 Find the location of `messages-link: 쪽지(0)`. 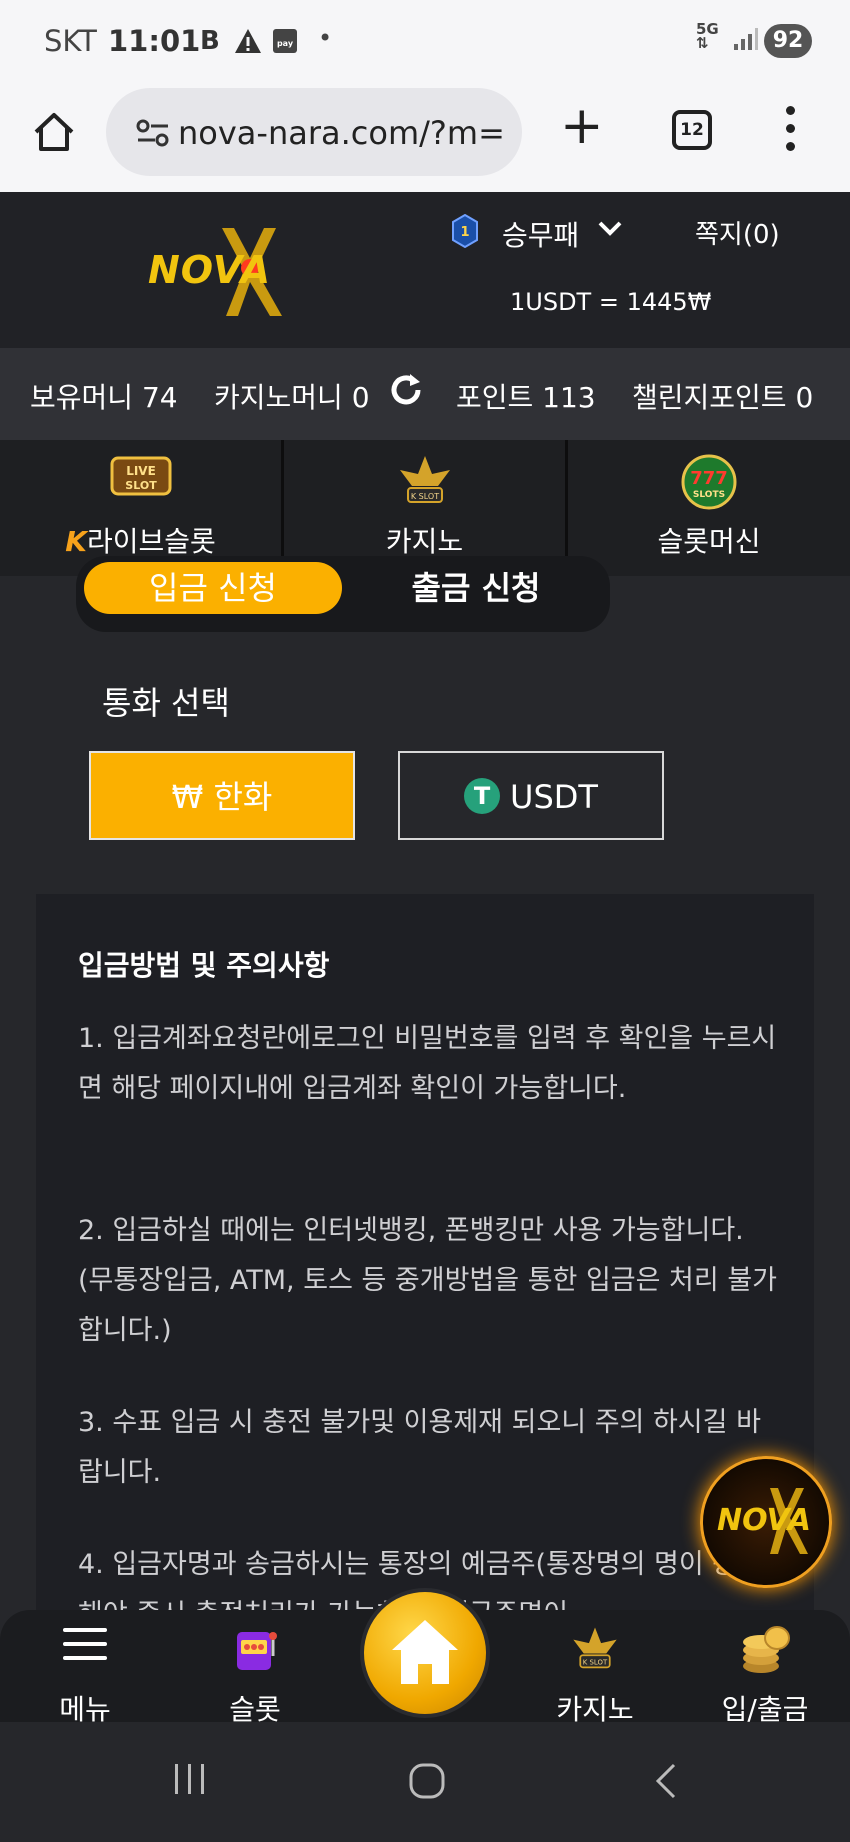

messages-link: 쪽지(0) is located at coordinates (737, 232).